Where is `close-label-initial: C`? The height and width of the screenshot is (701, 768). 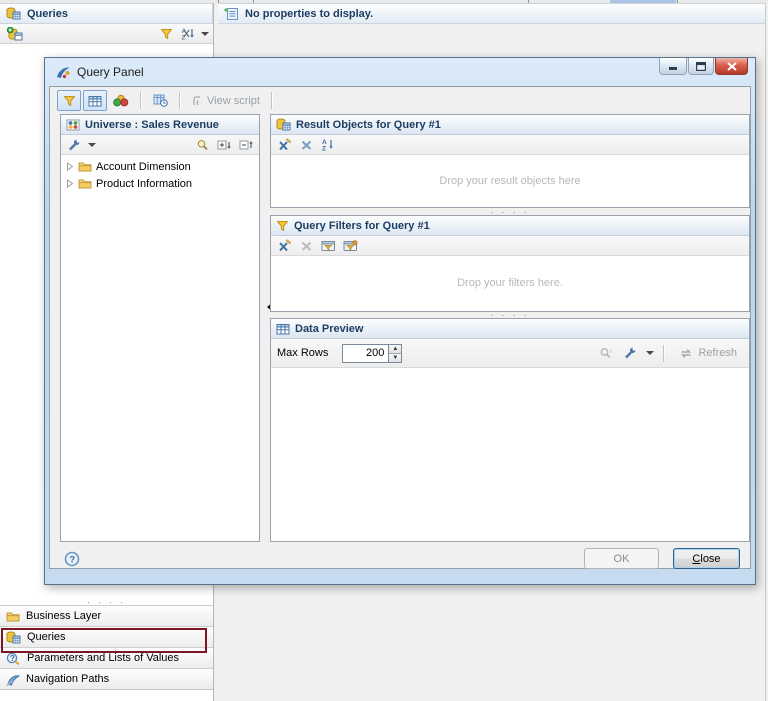 close-label-initial: C is located at coordinates (696, 558).